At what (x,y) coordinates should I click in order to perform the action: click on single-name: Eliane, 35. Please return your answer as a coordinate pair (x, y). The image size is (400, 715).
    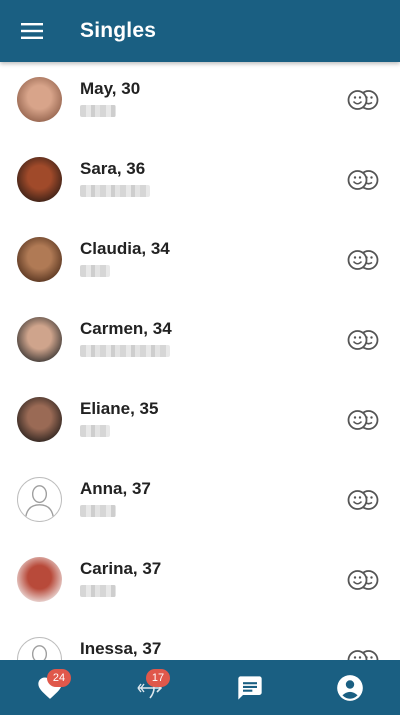
    Looking at the image, I should click on (119, 408).